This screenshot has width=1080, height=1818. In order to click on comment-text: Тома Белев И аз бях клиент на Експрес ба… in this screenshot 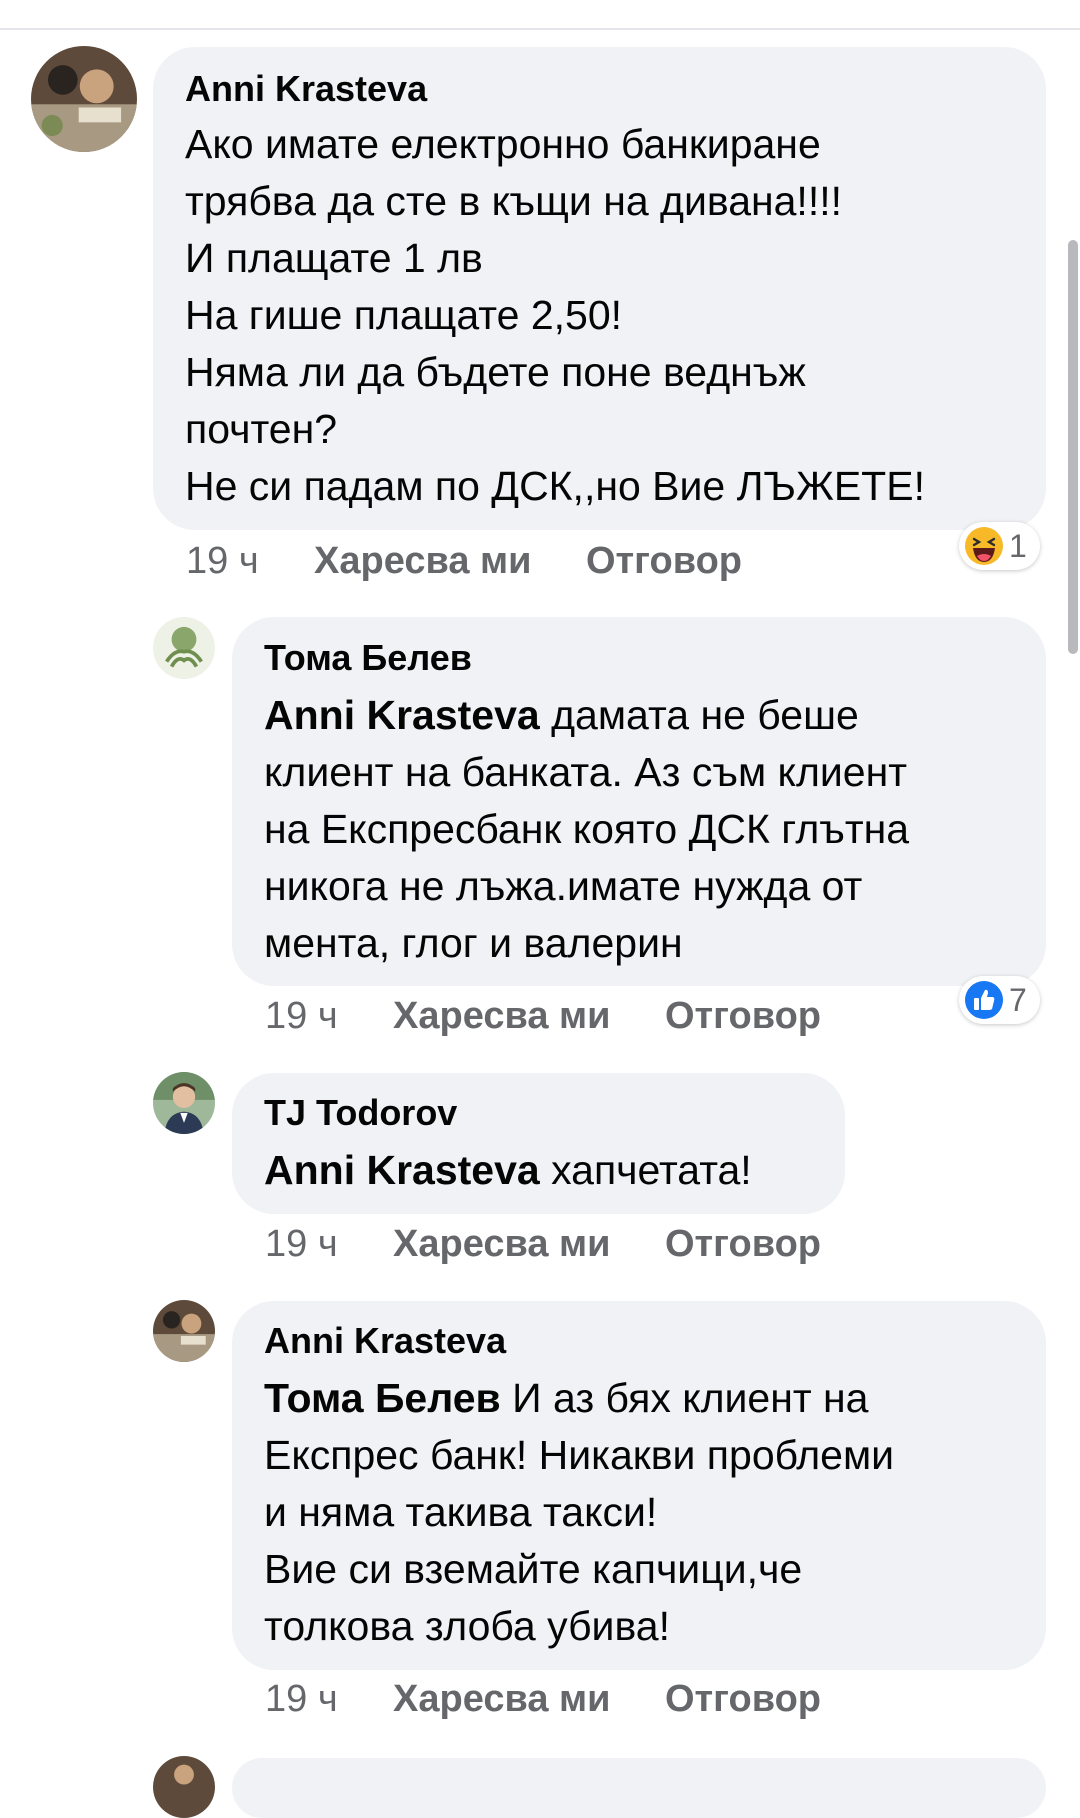, I will do `click(579, 1512)`.